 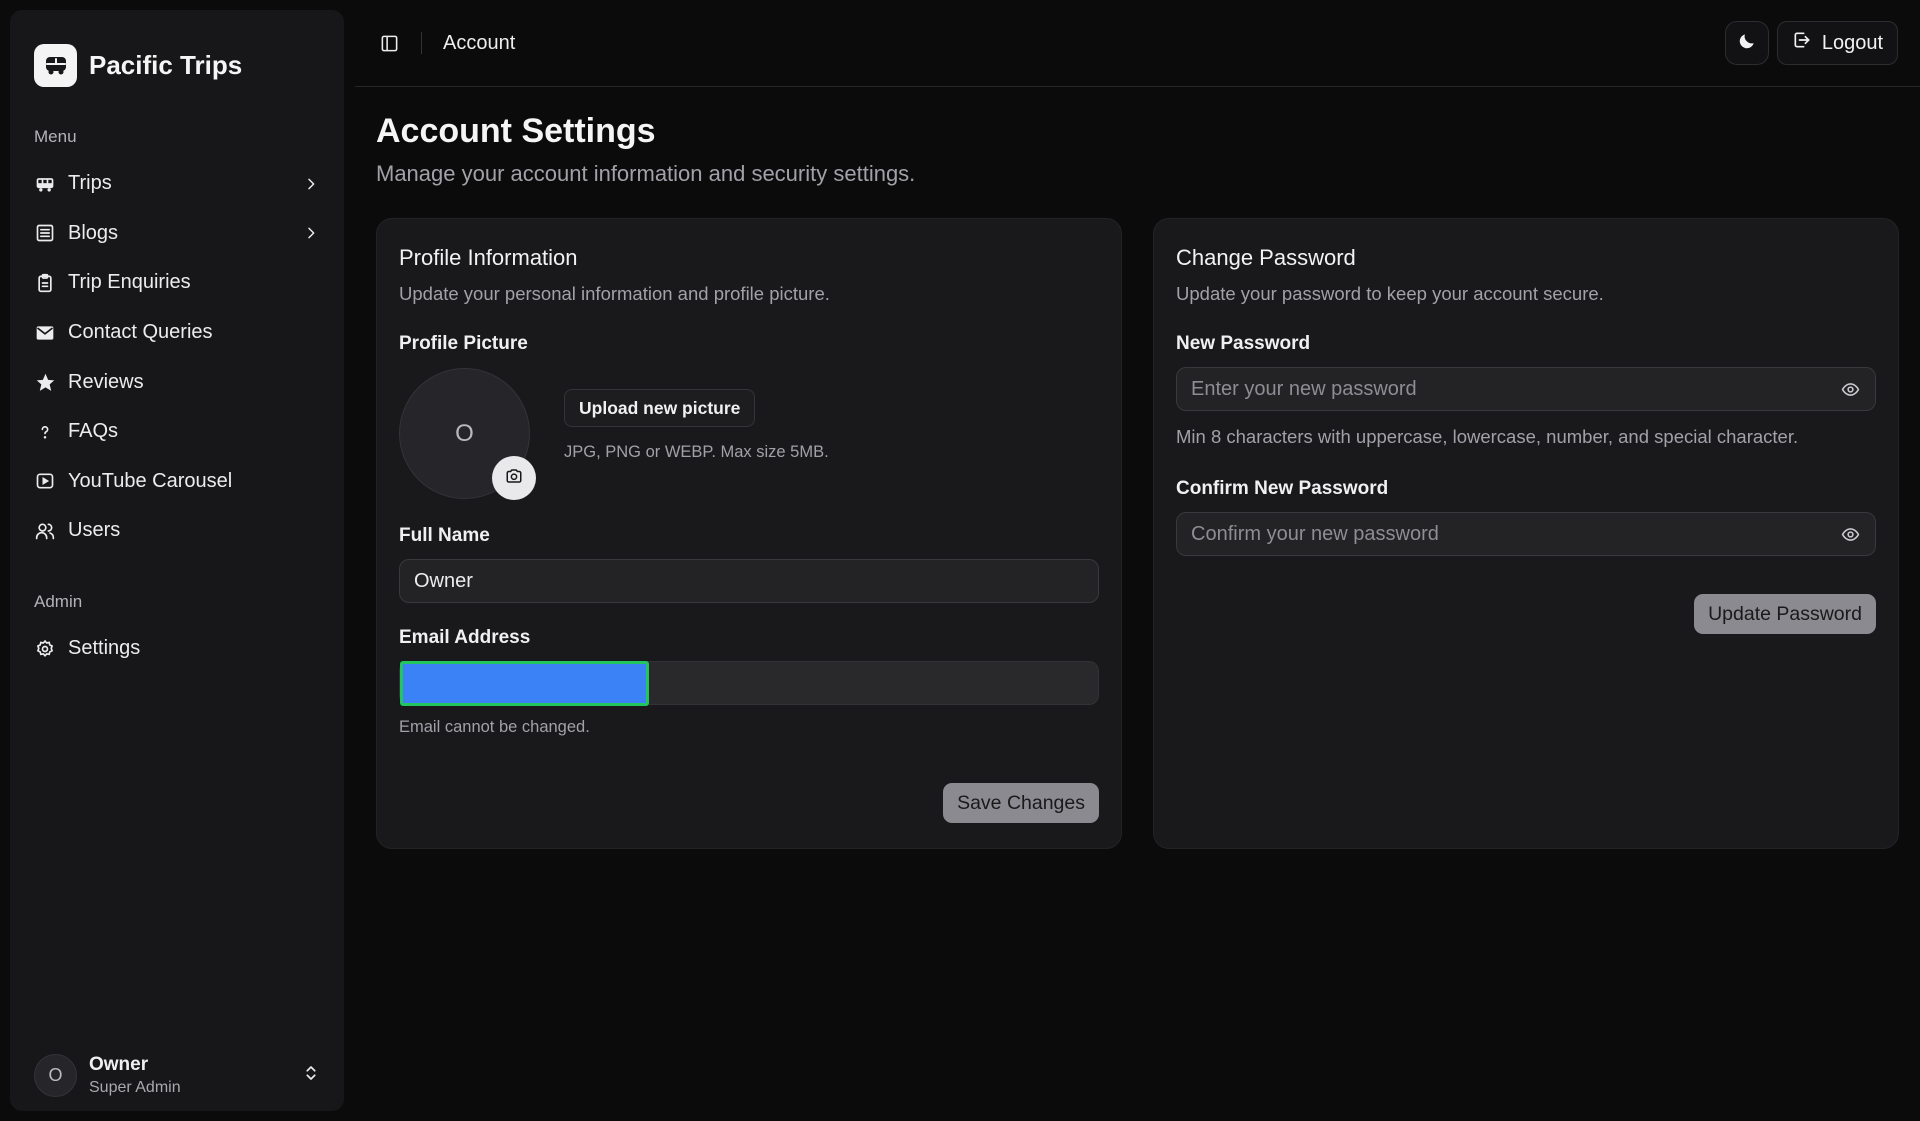 I want to click on profile-card-title: Profile Information, so click(x=488, y=257).